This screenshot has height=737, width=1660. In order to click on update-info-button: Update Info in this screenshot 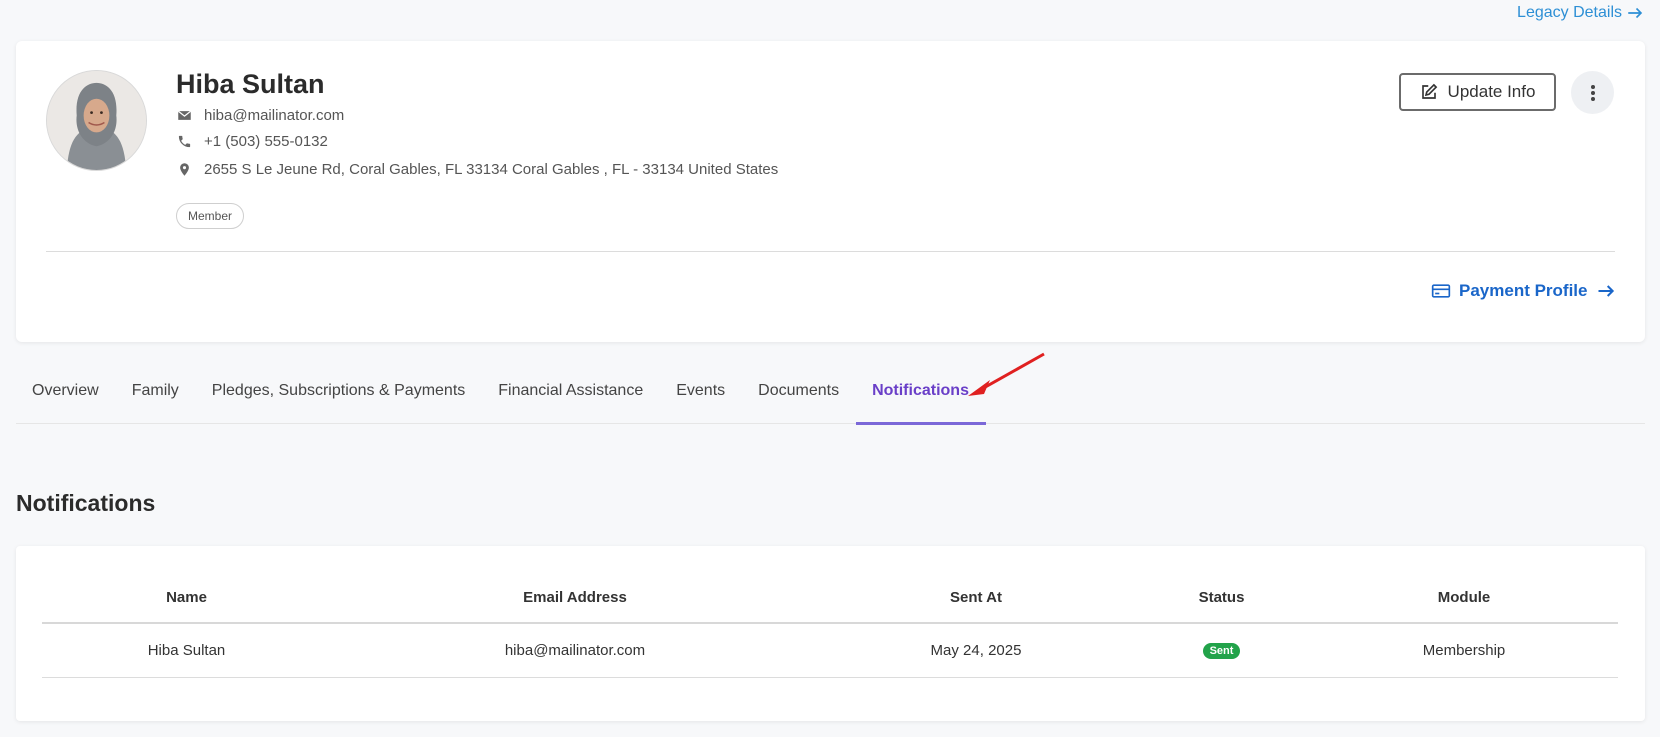, I will do `click(1477, 92)`.